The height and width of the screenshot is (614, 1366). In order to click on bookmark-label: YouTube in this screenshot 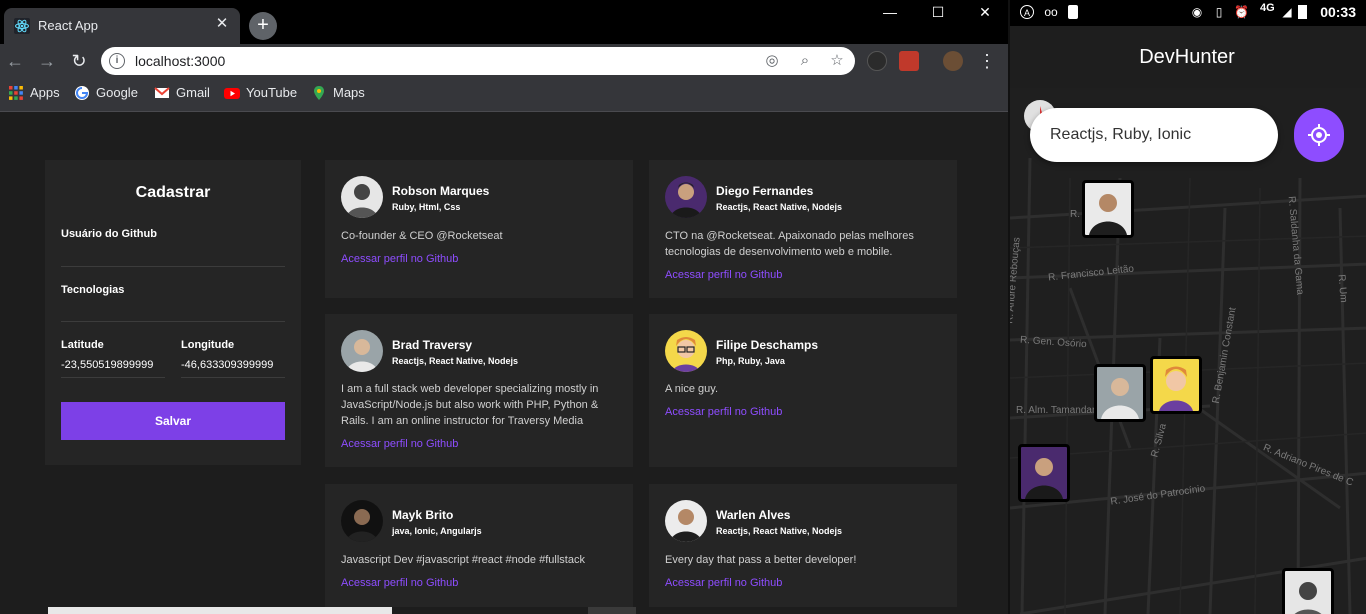, I will do `click(272, 92)`.